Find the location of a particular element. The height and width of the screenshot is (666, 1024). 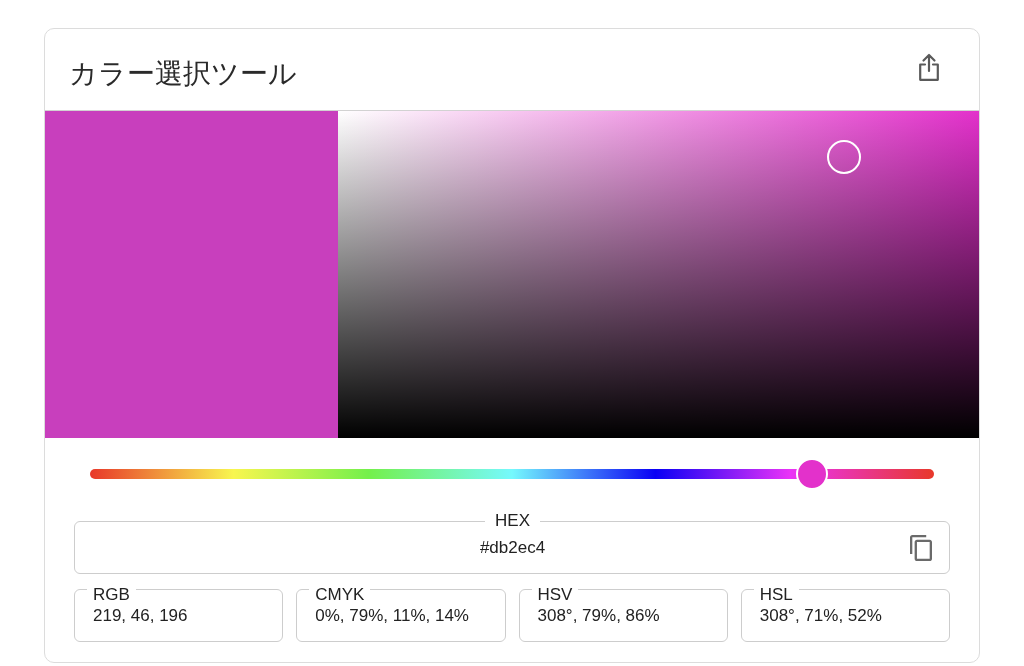

tool-title: カラー選択ツール is located at coordinates (183, 73).